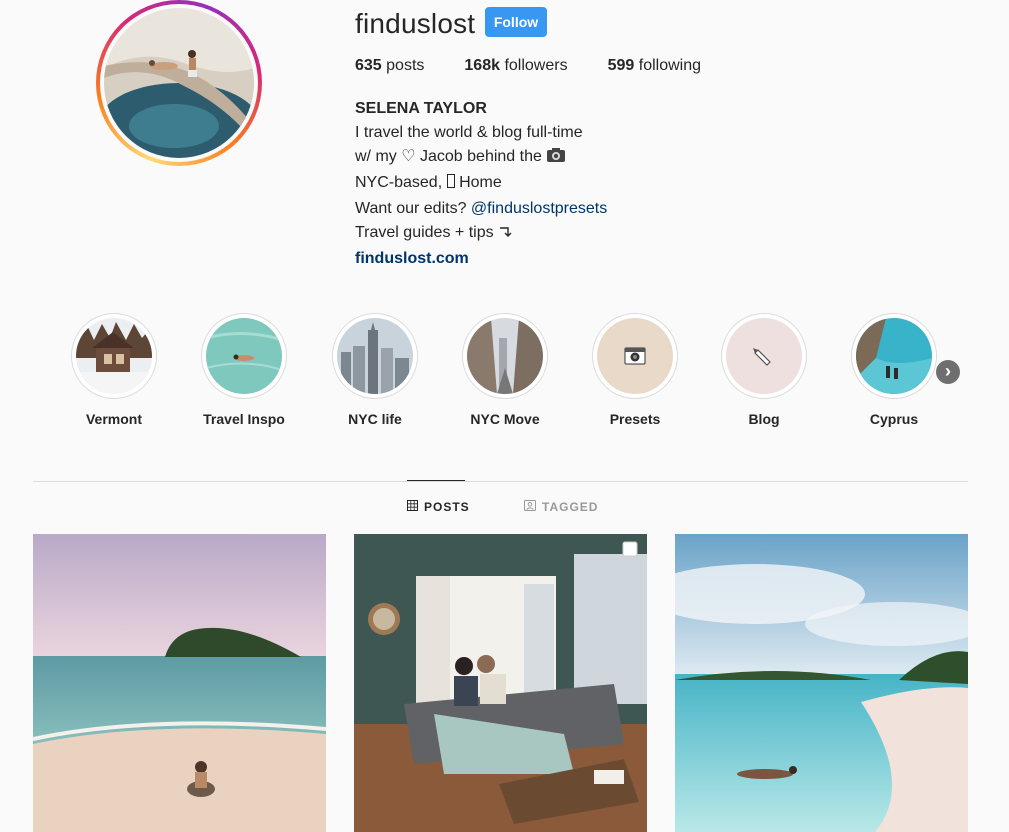 Image resolution: width=1009 pixels, height=832 pixels. I want to click on bio-line-3: NYC-based, Home, so click(481, 184).